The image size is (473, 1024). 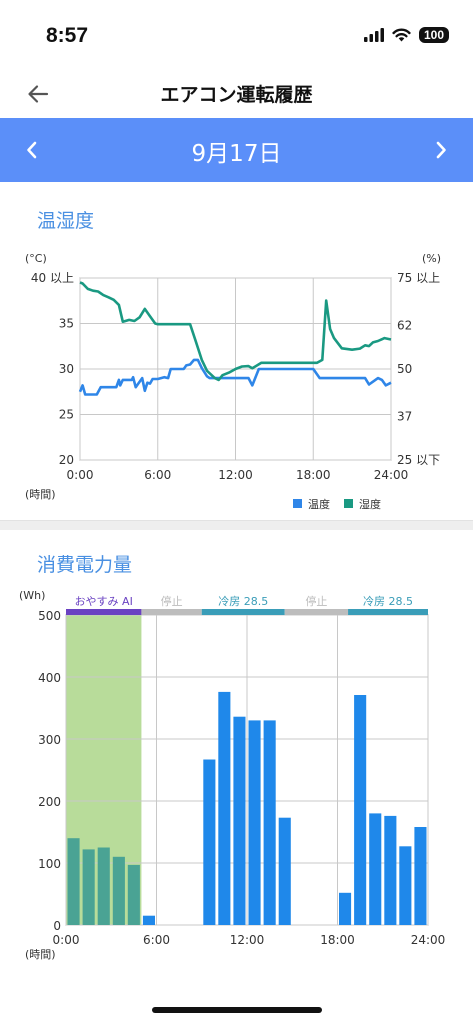 I want to click on power-y-tick-label: 400, so click(x=49, y=678).